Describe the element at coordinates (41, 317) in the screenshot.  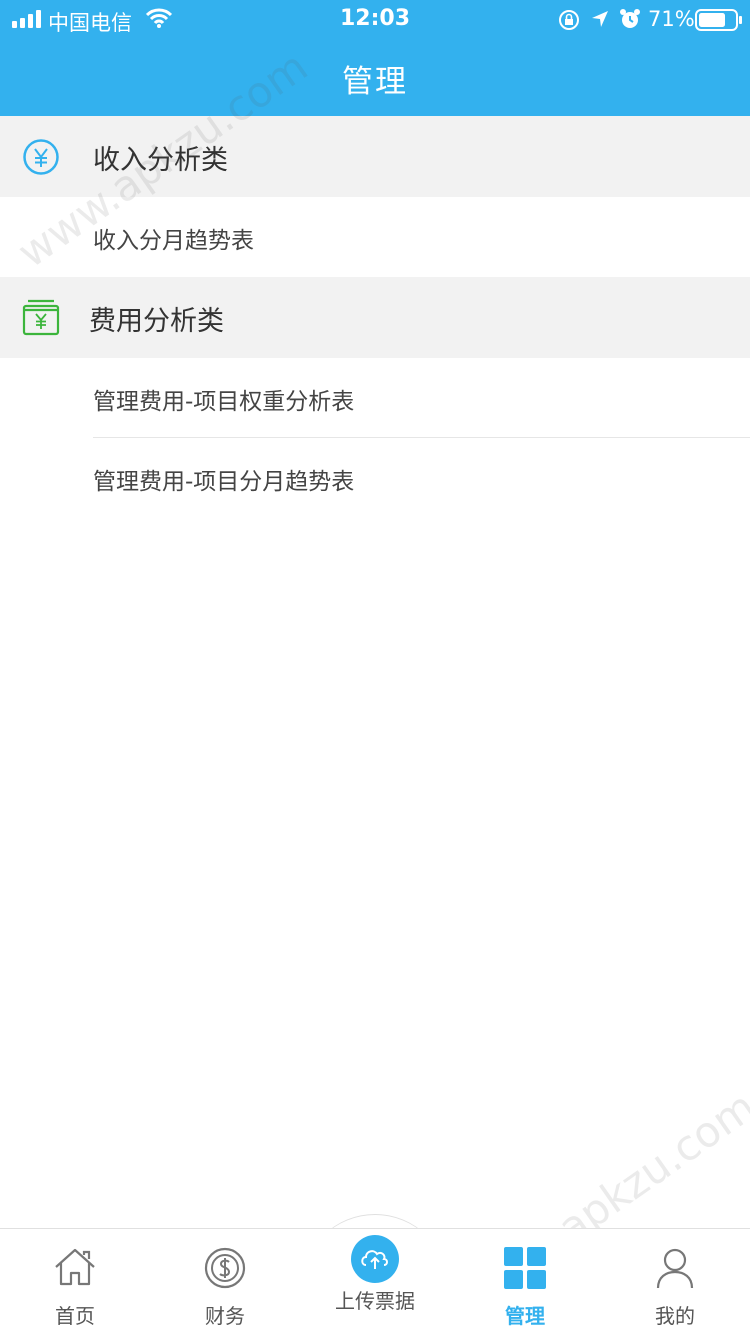
I see `yen-wallet-icon` at that location.